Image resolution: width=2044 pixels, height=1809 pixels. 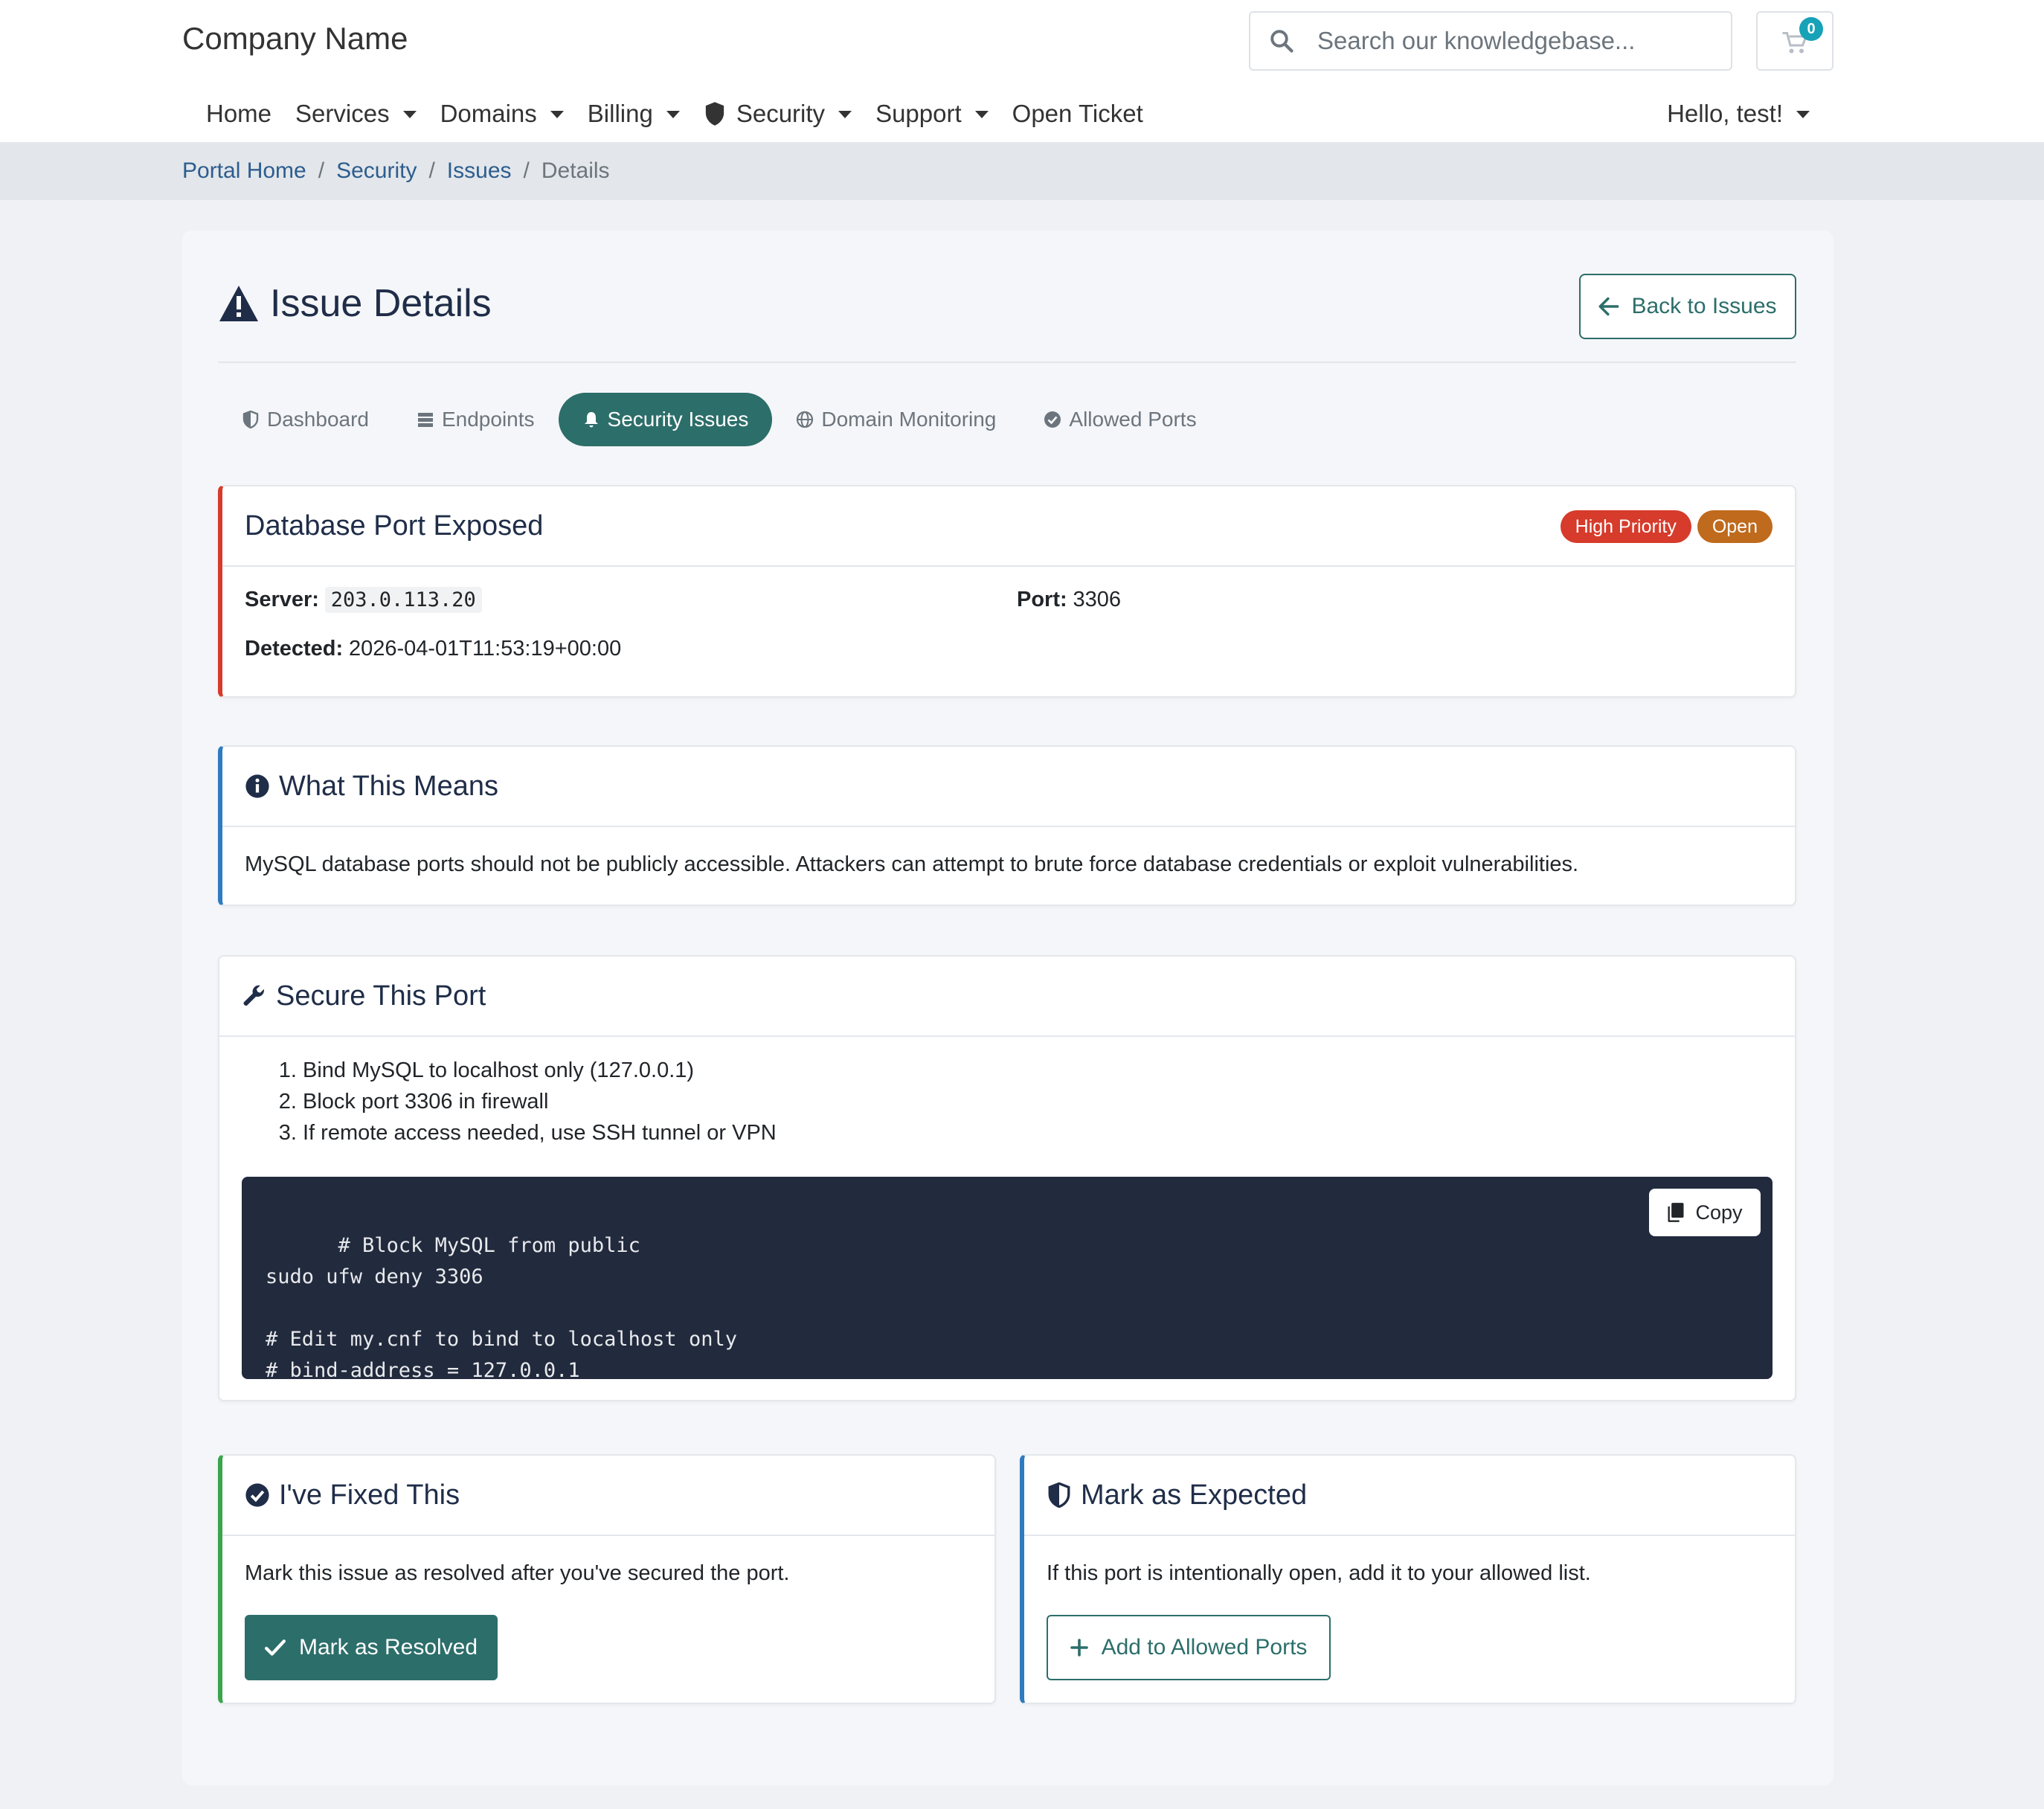 What do you see at coordinates (479, 171) in the screenshot?
I see `breadcrumb-issues: Issues` at bounding box center [479, 171].